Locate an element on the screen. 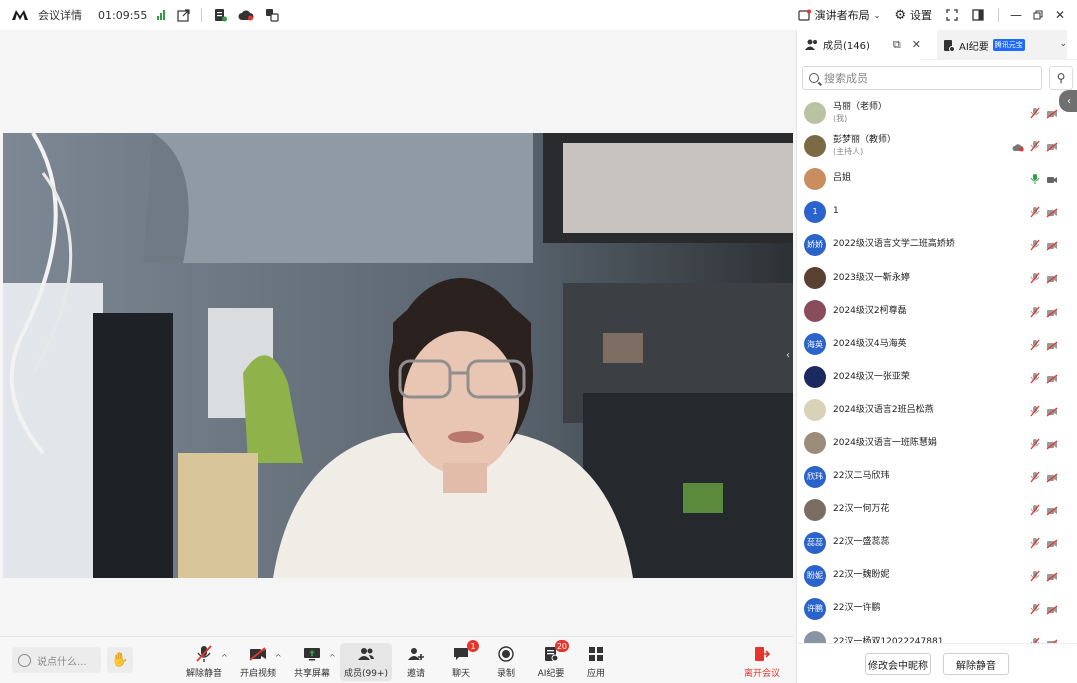 This screenshot has width=1077, height=683. start-video-button: 开启视频 is located at coordinates (258, 662).